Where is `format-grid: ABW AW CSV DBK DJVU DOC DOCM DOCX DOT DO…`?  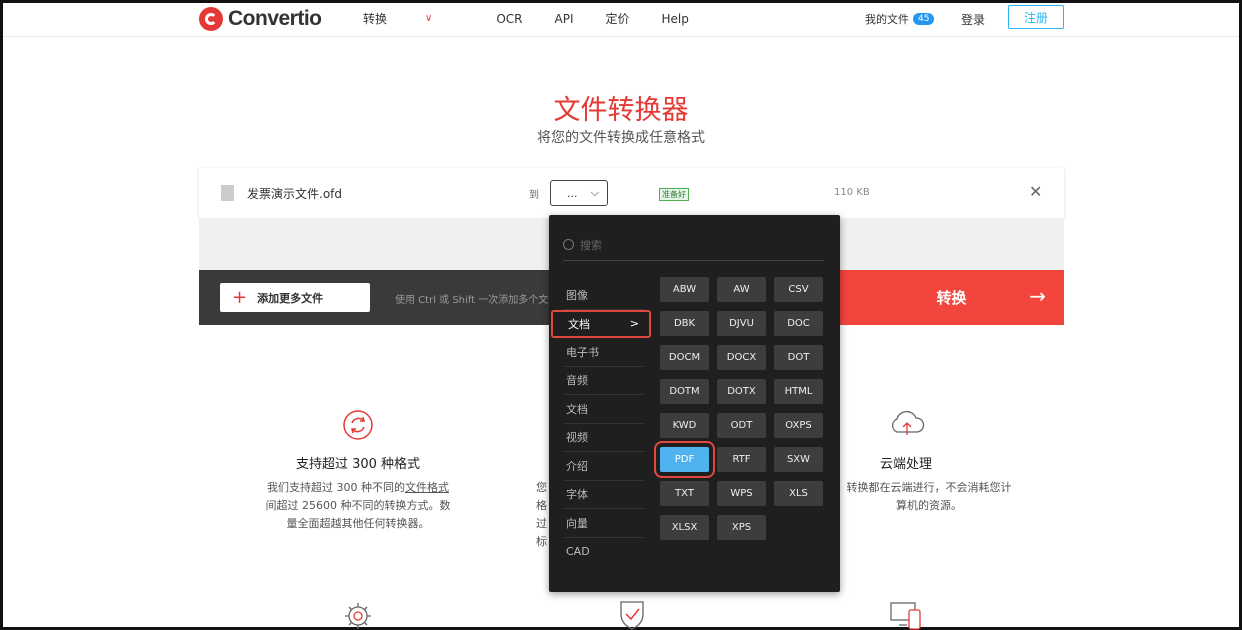
format-grid: ABW AW CSV DBK DJVU DOC DOCM DOCX DOT DO… is located at coordinates (742, 408).